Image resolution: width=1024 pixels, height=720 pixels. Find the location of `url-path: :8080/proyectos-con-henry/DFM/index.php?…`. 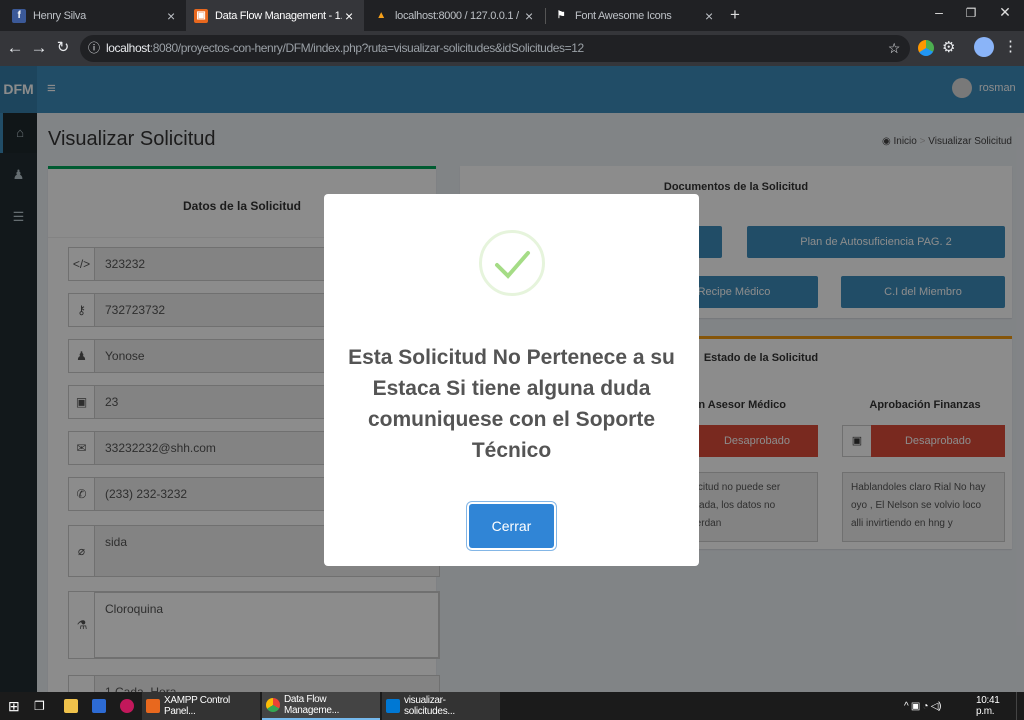

url-path: :8080/proyectos-con-henry/DFM/index.php?… is located at coordinates (366, 48).